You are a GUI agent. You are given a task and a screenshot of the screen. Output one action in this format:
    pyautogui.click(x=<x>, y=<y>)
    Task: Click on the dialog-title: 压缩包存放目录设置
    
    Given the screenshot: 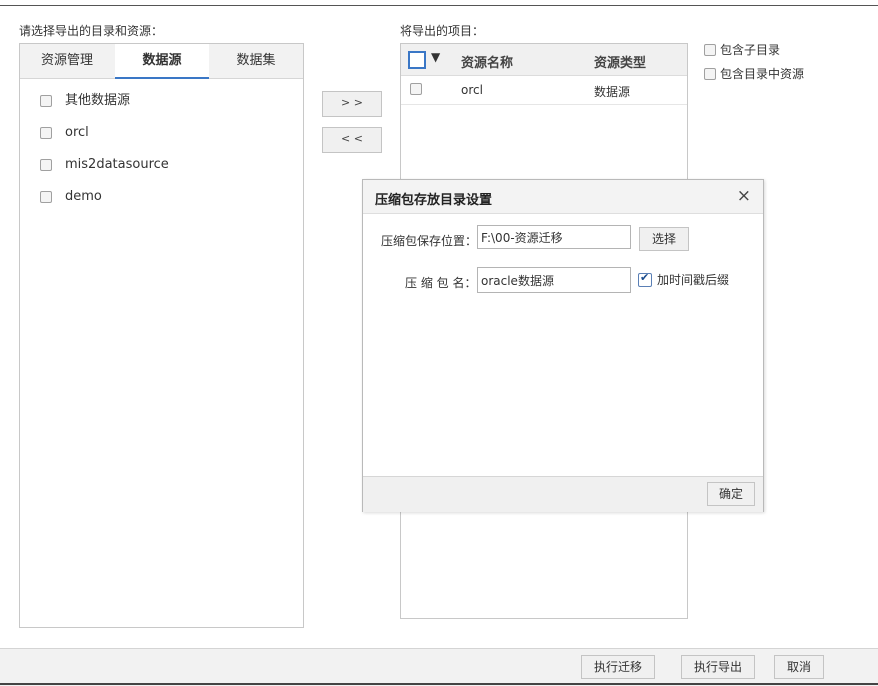 What is the action you would take?
    pyautogui.click(x=434, y=200)
    